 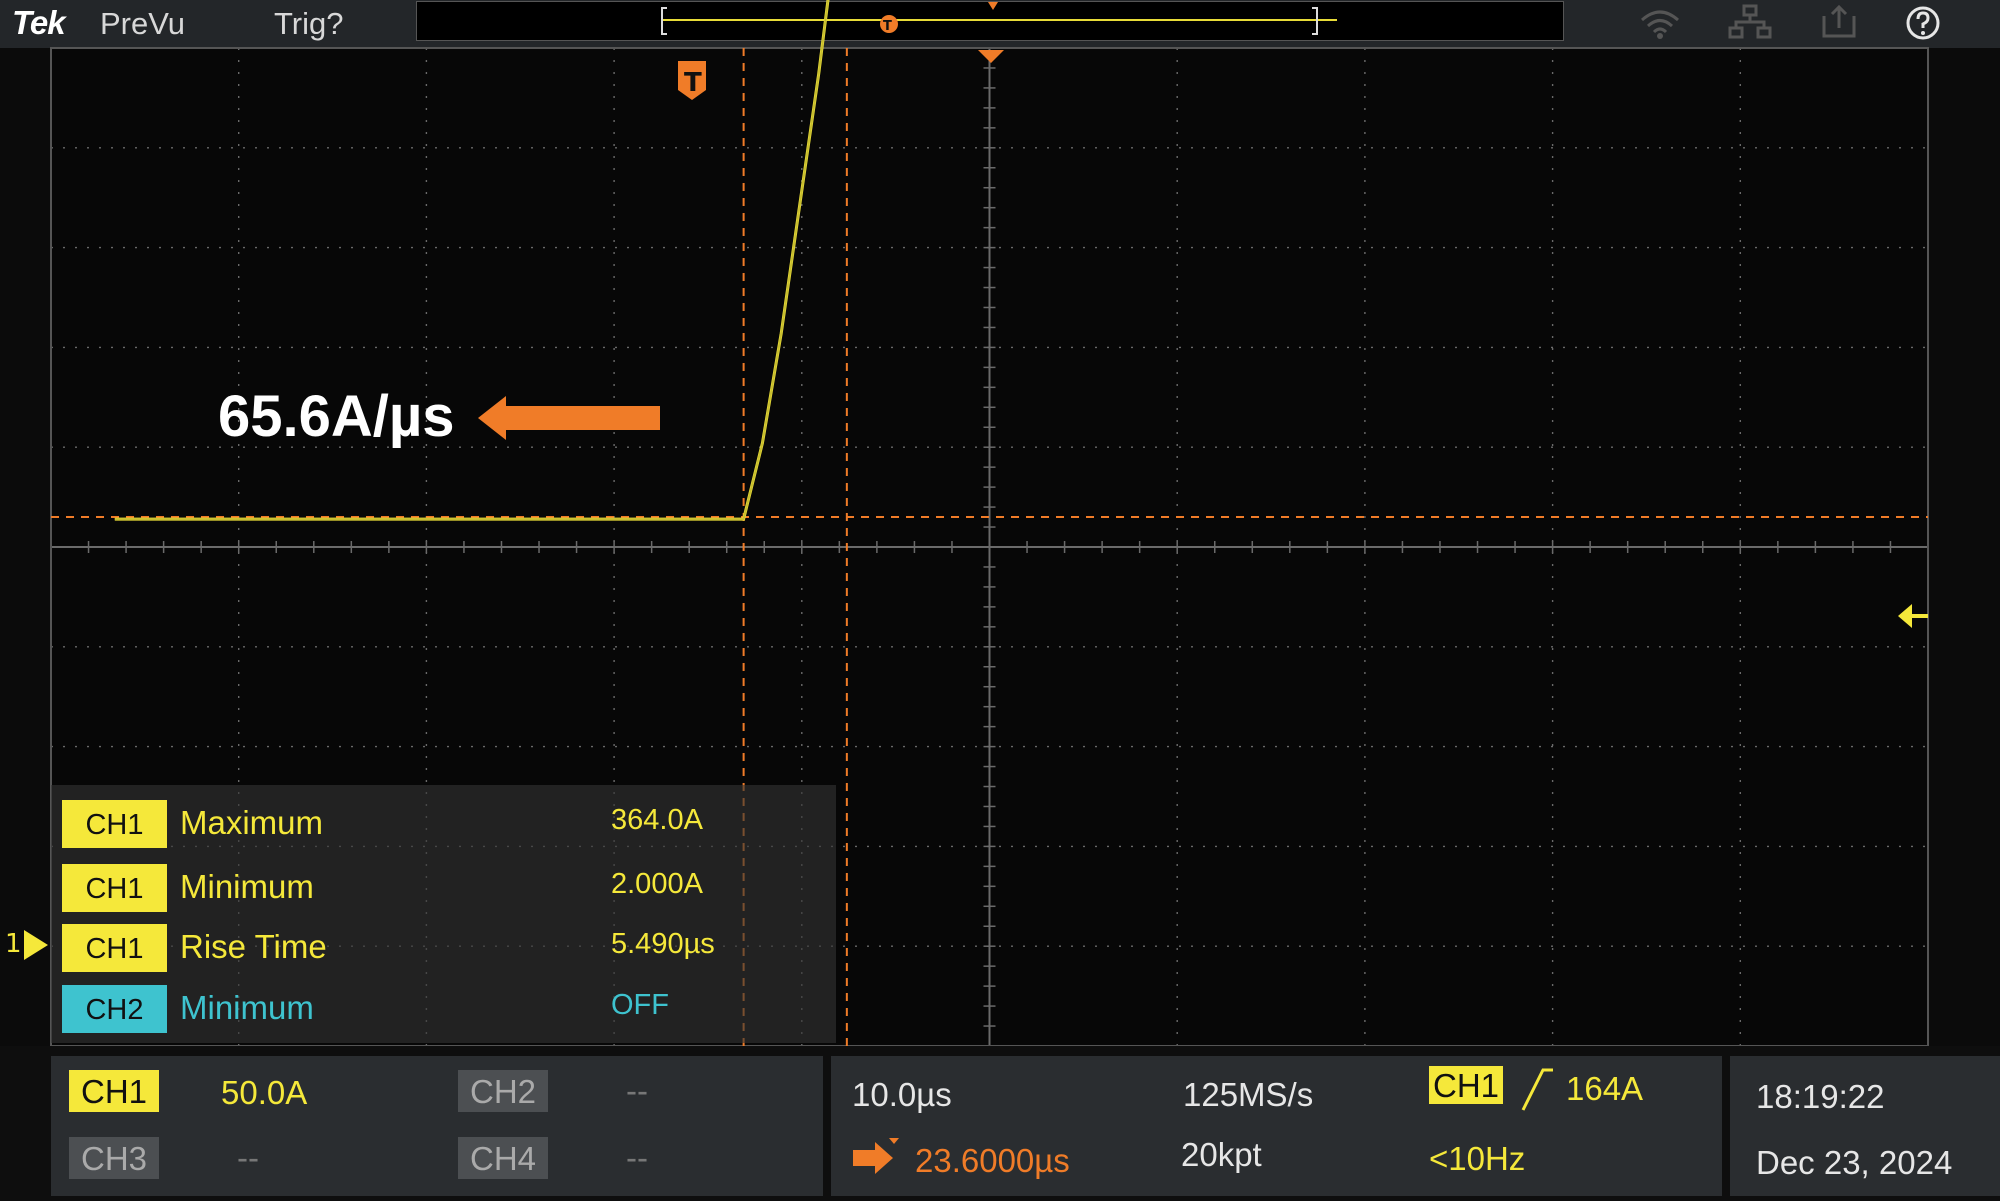 I want to click on ch3-button: CH3, so click(x=114, y=1158).